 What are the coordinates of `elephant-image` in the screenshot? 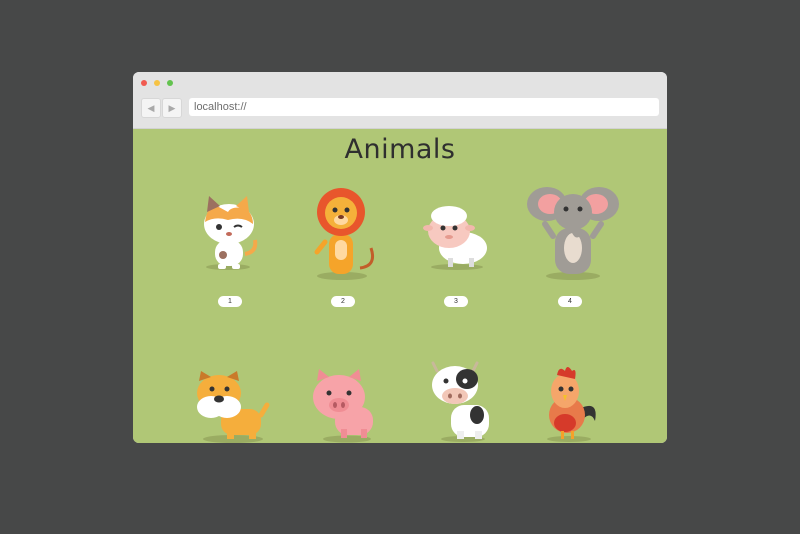 It's located at (572, 237).